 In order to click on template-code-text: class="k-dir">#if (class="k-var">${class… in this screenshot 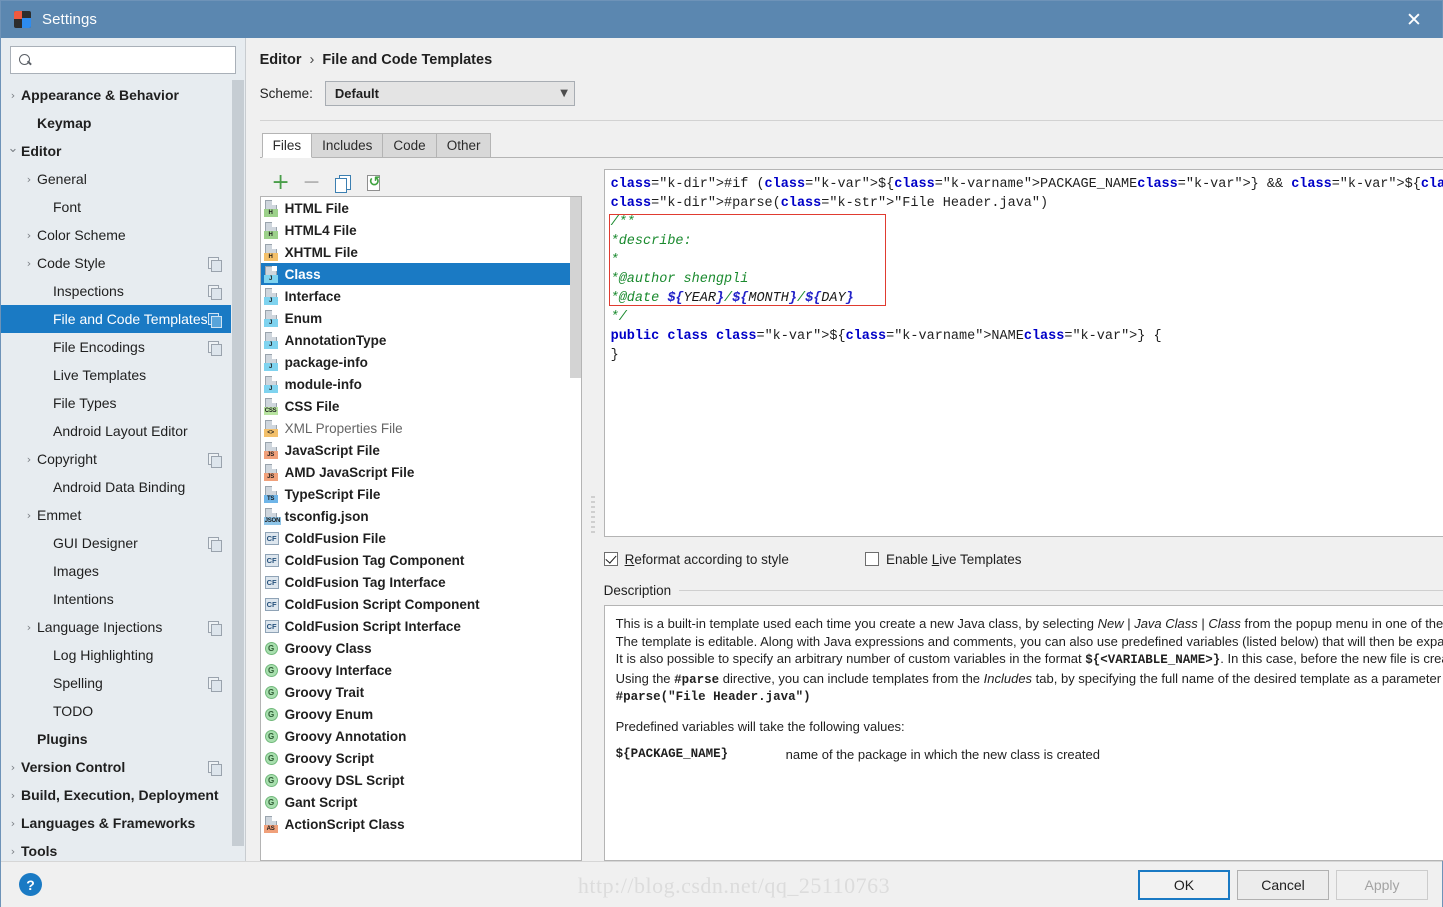, I will do `click(1027, 270)`.